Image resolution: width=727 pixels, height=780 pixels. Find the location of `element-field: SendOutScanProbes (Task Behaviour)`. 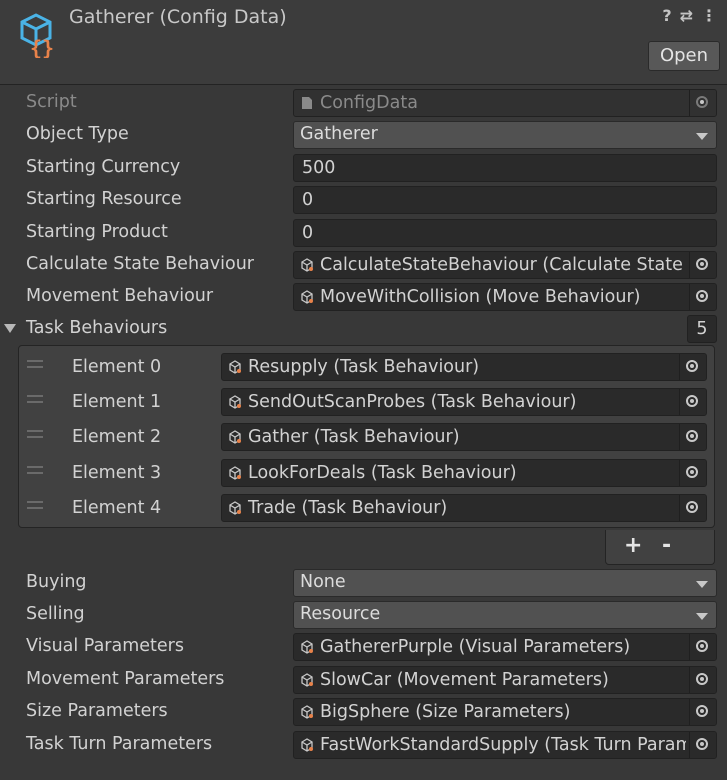

element-field: SendOutScanProbes (Task Behaviour) is located at coordinates (464, 402).